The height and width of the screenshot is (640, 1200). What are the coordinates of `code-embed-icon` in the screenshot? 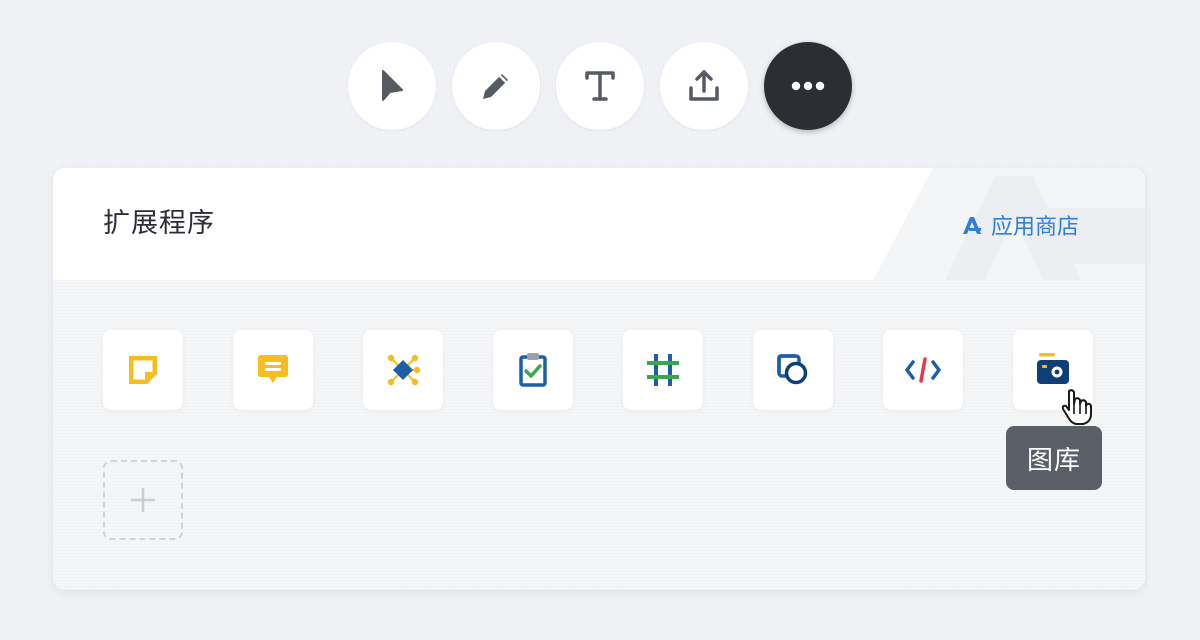 It's located at (923, 370).